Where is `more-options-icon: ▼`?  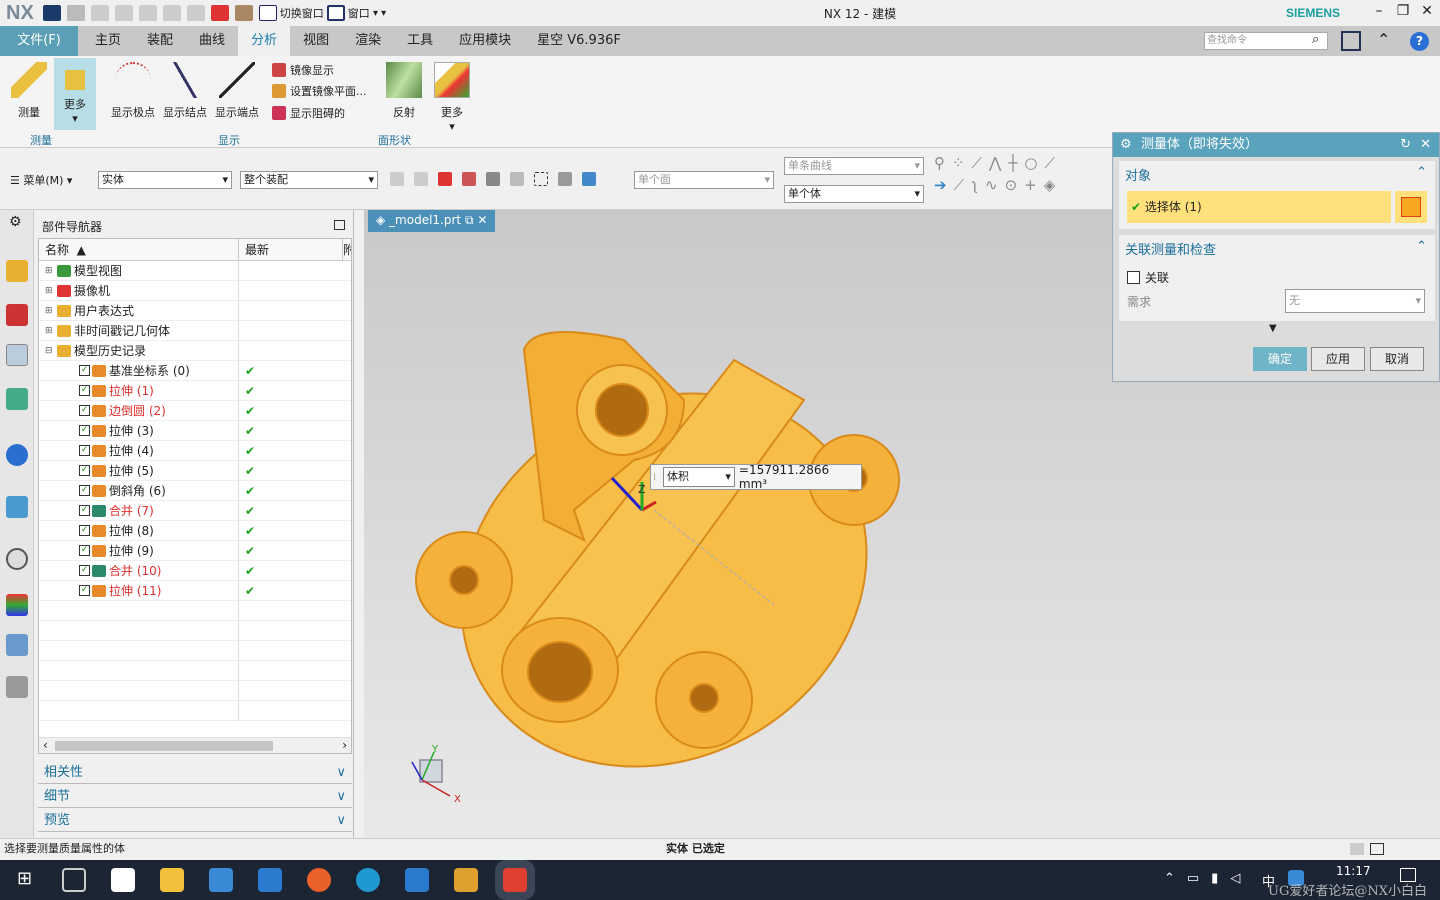
more-options-icon: ▼ is located at coordinates (1273, 328).